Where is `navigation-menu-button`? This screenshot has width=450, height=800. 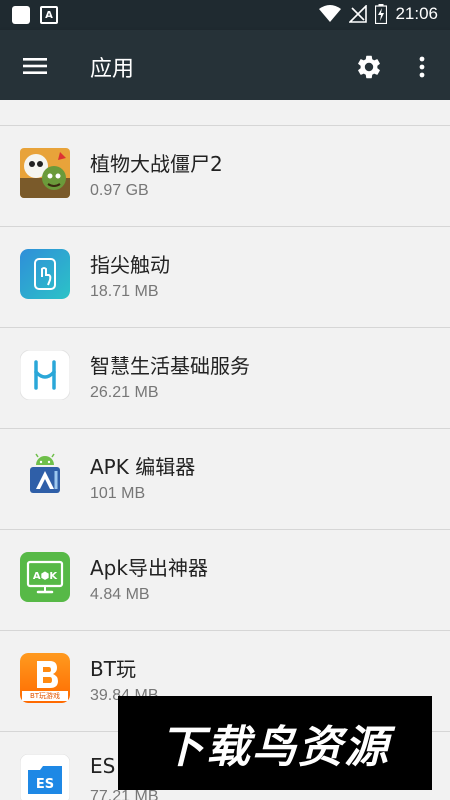 navigation-menu-button is located at coordinates (35, 66).